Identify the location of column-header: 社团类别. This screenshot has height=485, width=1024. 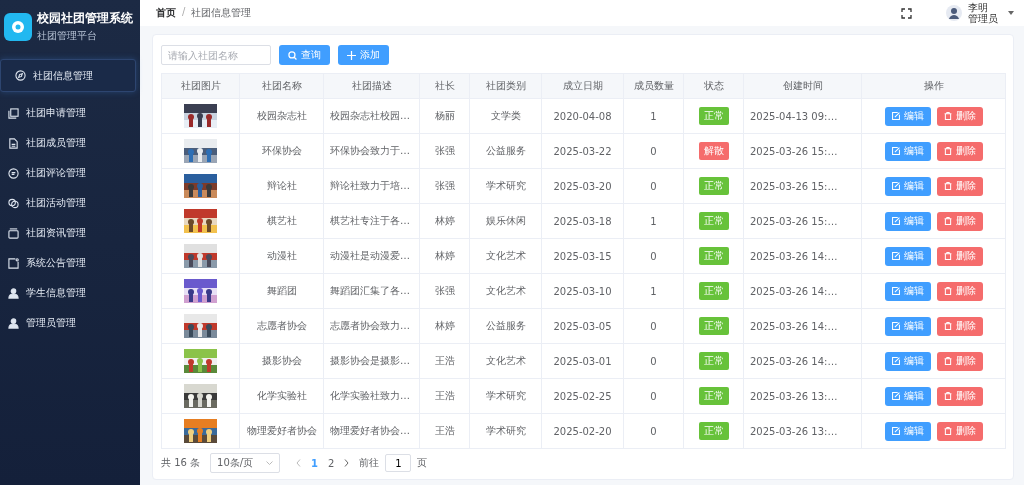
(505, 86).